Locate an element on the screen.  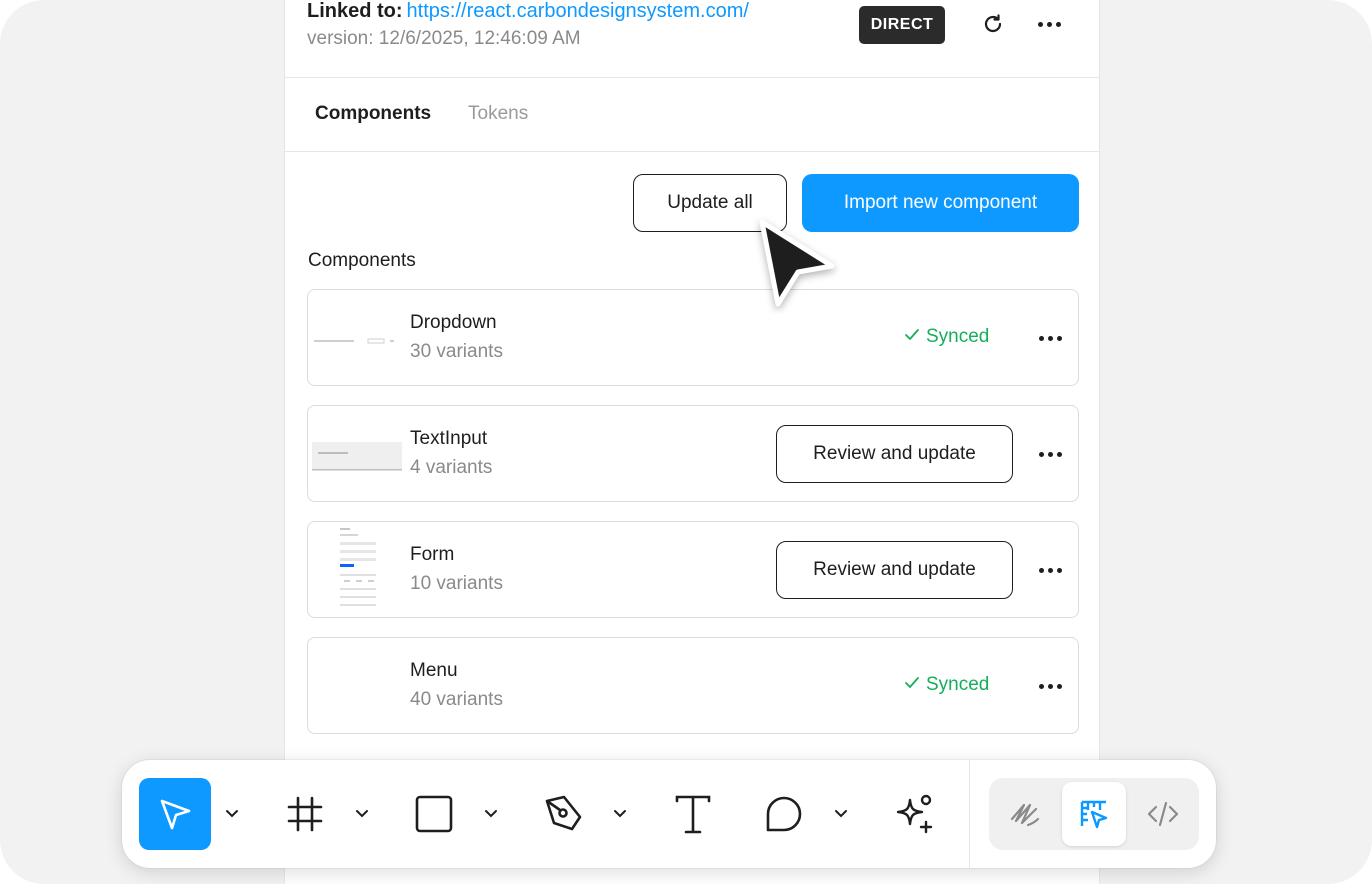
refresh-icon is located at coordinates (993, 24).